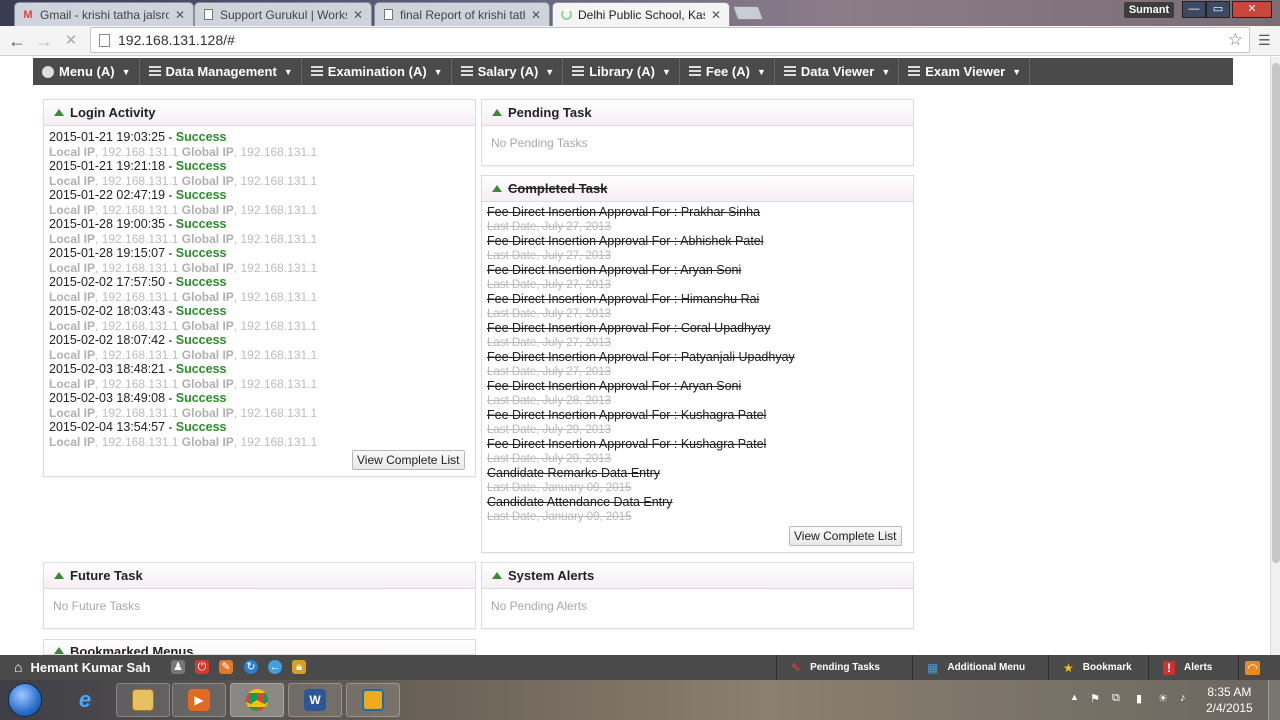 The image size is (1280, 720). I want to click on alerts-button: ! Alerts, so click(1193, 667).